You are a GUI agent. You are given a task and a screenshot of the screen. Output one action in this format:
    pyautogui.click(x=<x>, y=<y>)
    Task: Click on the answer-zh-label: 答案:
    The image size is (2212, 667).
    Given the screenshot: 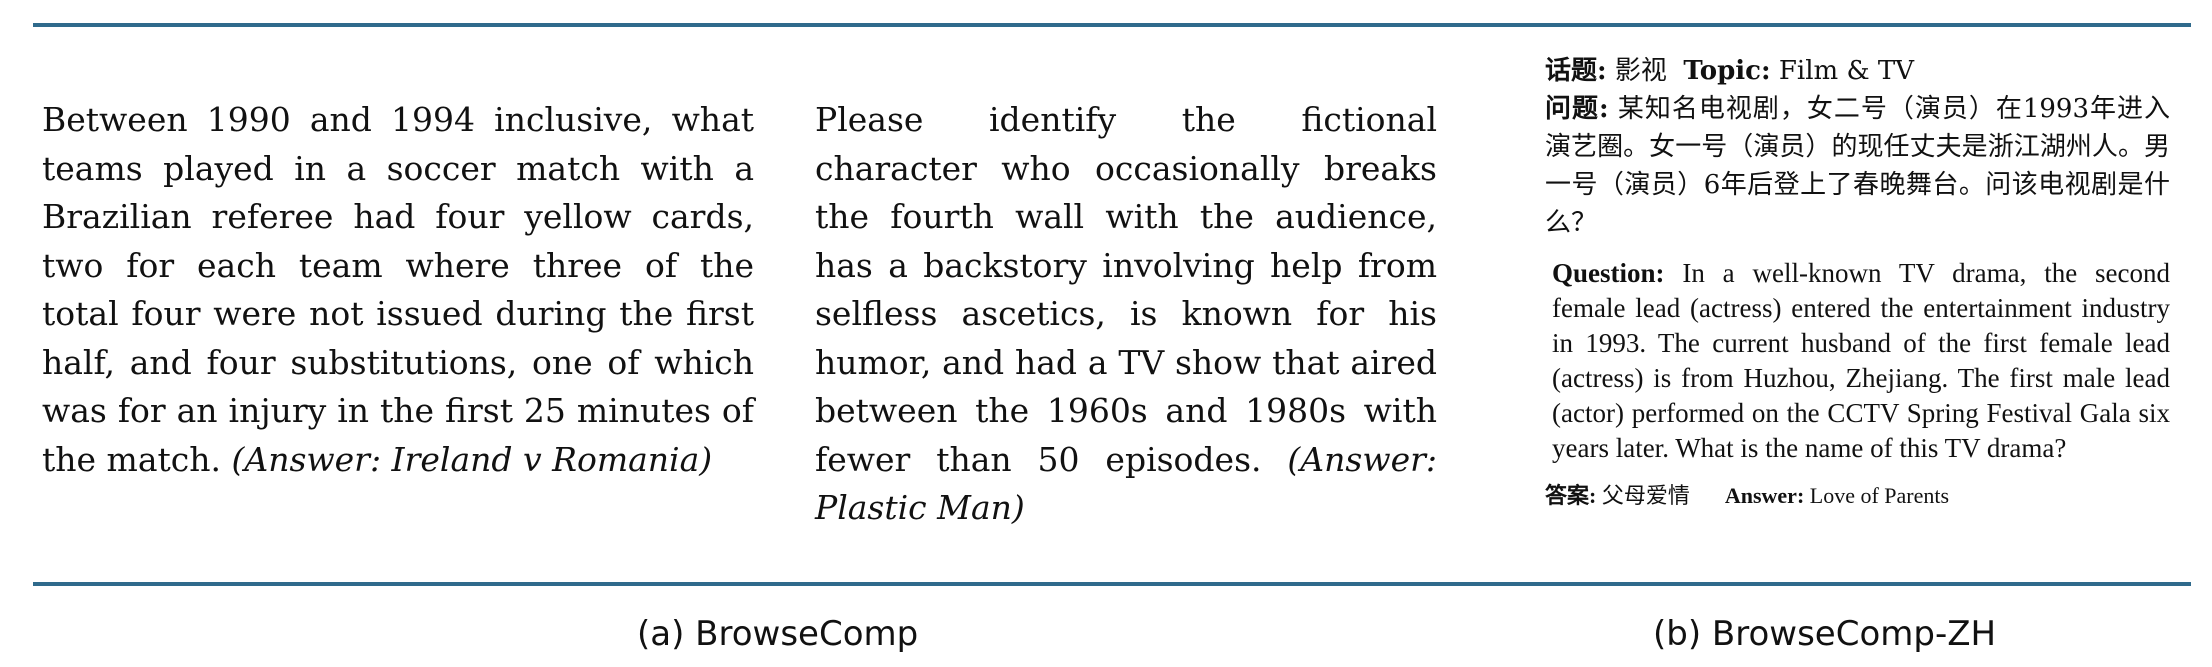 What is the action you would take?
    pyautogui.click(x=1571, y=495)
    